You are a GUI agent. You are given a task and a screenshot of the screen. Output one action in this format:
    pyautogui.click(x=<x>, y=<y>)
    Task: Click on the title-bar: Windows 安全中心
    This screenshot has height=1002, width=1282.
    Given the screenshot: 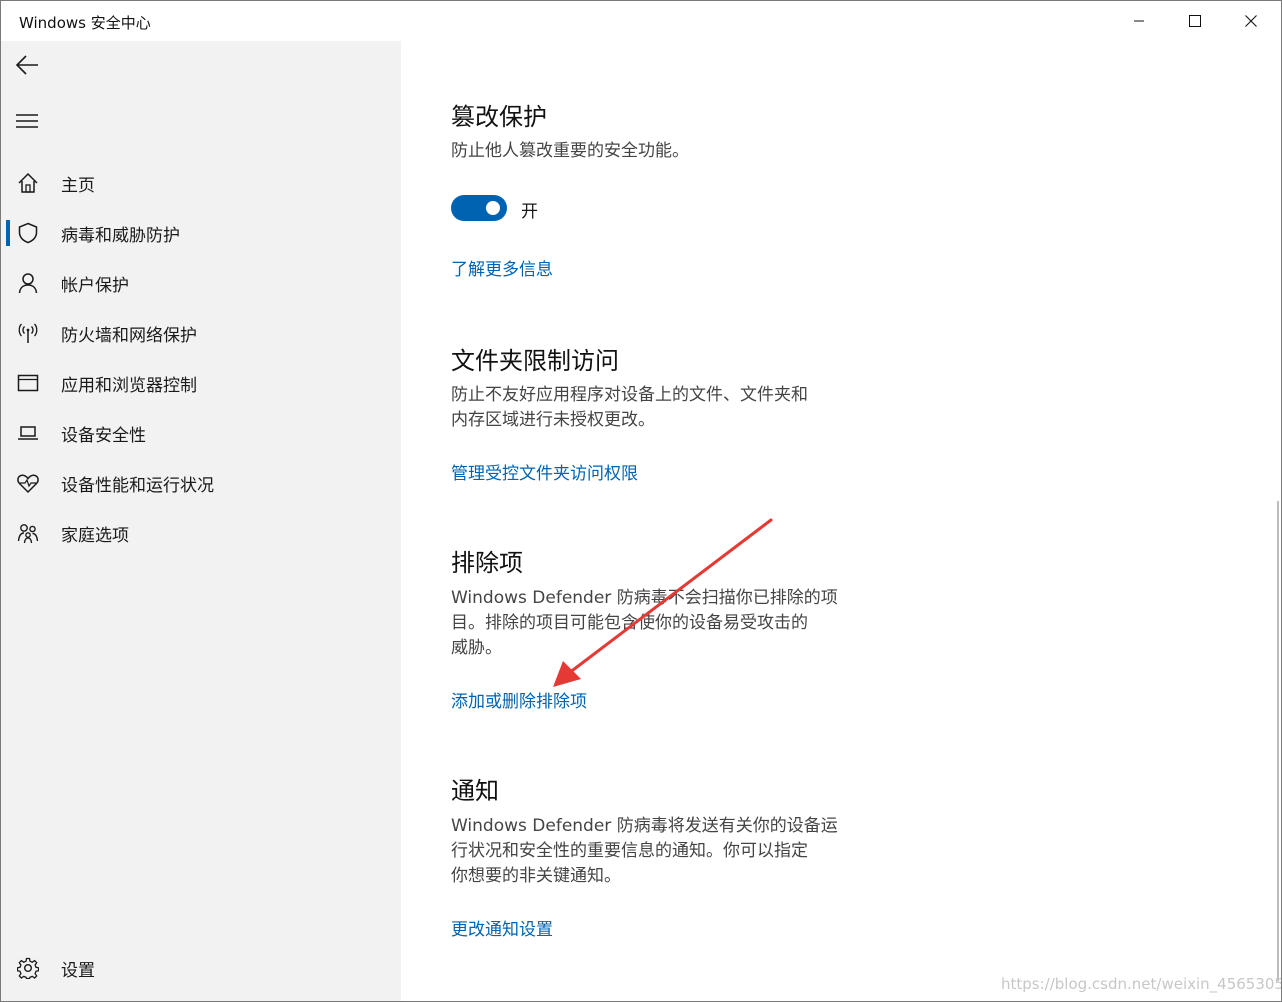 What is the action you would take?
    pyautogui.click(x=641, y=21)
    